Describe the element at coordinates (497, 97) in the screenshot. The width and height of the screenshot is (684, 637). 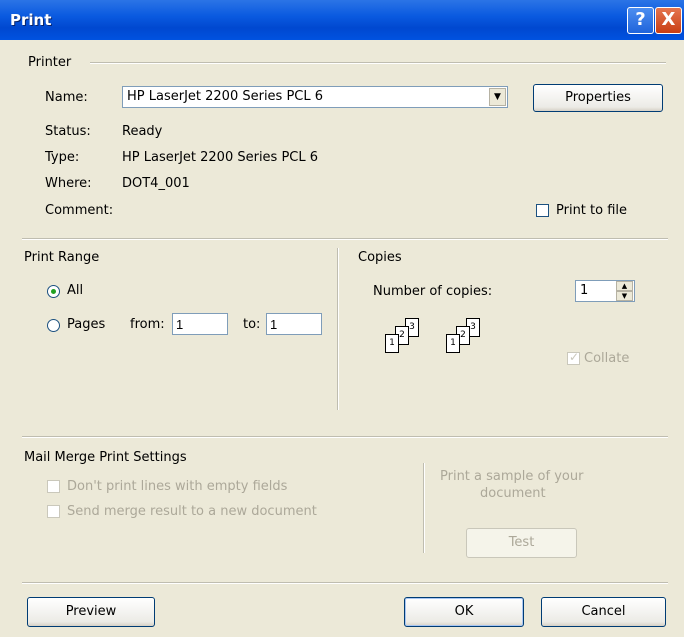
I see `dropdown-arrow-icon: ▼` at that location.